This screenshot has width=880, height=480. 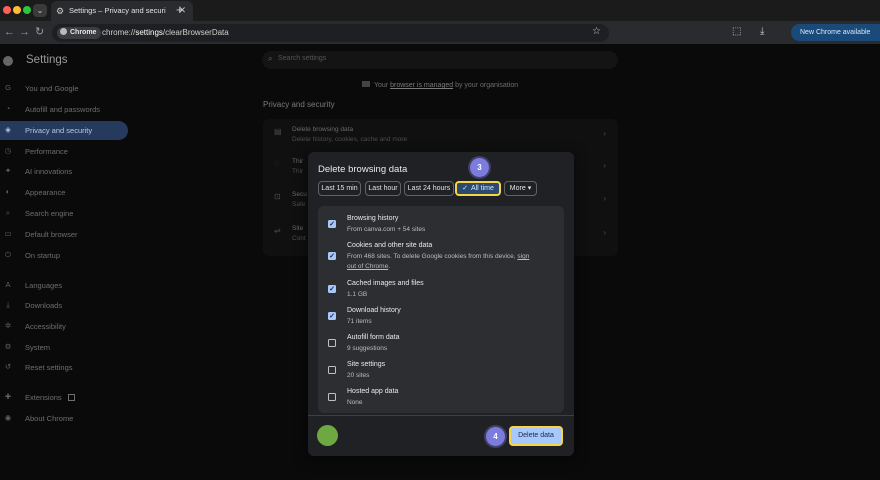 What do you see at coordinates (297, 228) in the screenshot?
I see `row-title: Site` at bounding box center [297, 228].